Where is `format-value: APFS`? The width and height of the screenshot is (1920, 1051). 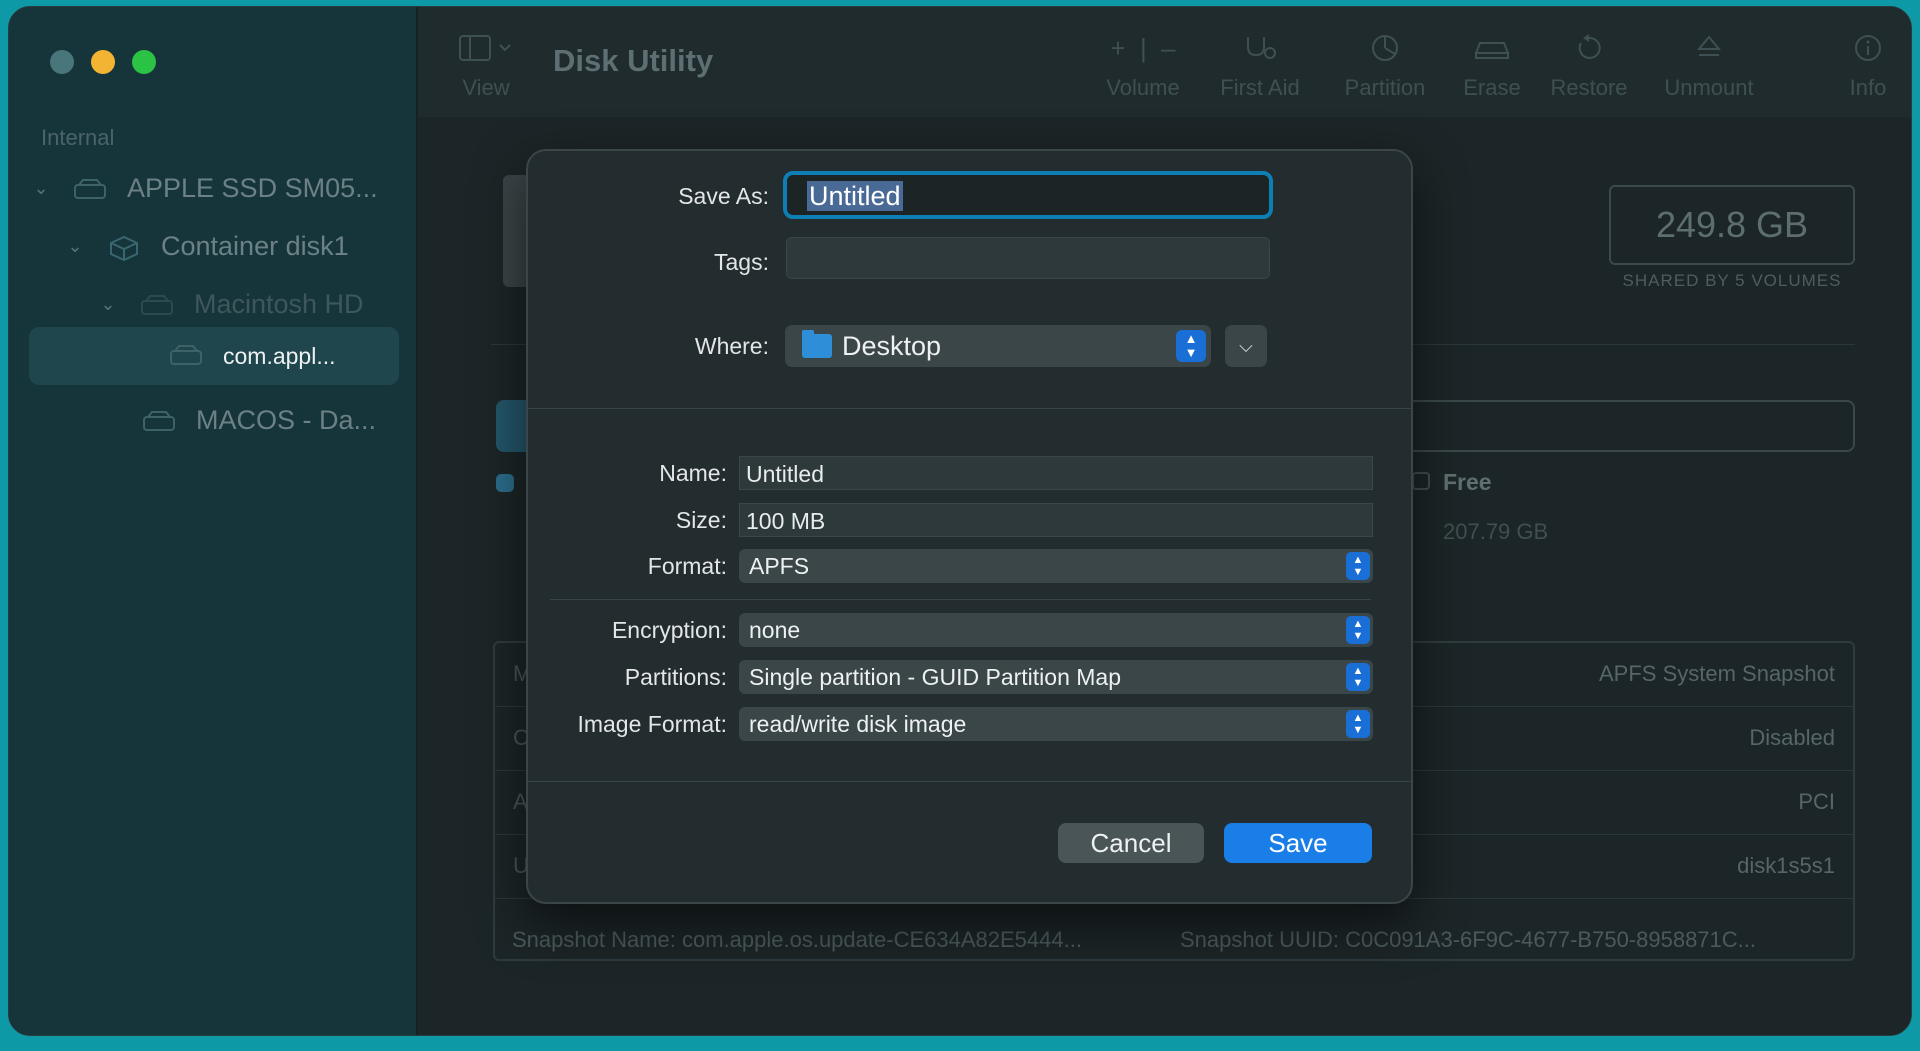 format-value: APFS is located at coordinates (779, 566).